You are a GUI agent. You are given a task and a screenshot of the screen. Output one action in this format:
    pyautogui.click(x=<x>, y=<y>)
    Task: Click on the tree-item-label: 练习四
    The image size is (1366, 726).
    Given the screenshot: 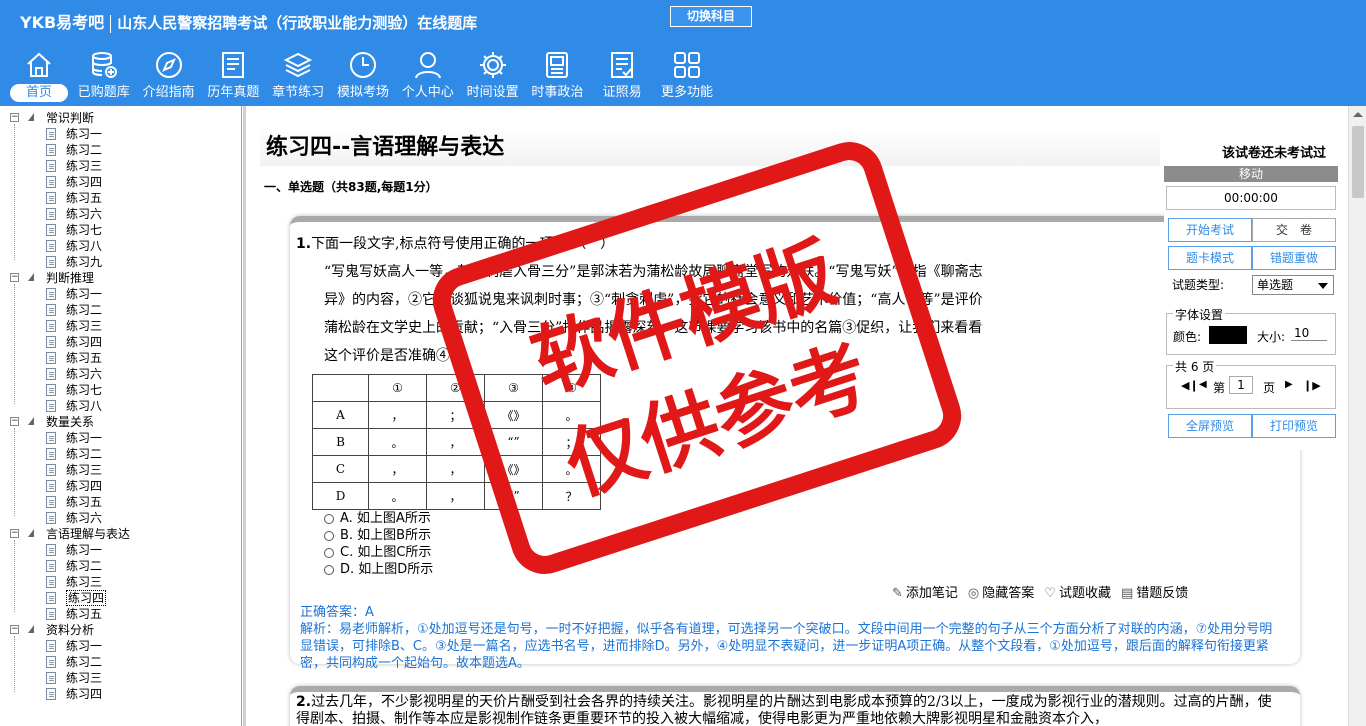 What is the action you would take?
    pyautogui.click(x=84, y=486)
    